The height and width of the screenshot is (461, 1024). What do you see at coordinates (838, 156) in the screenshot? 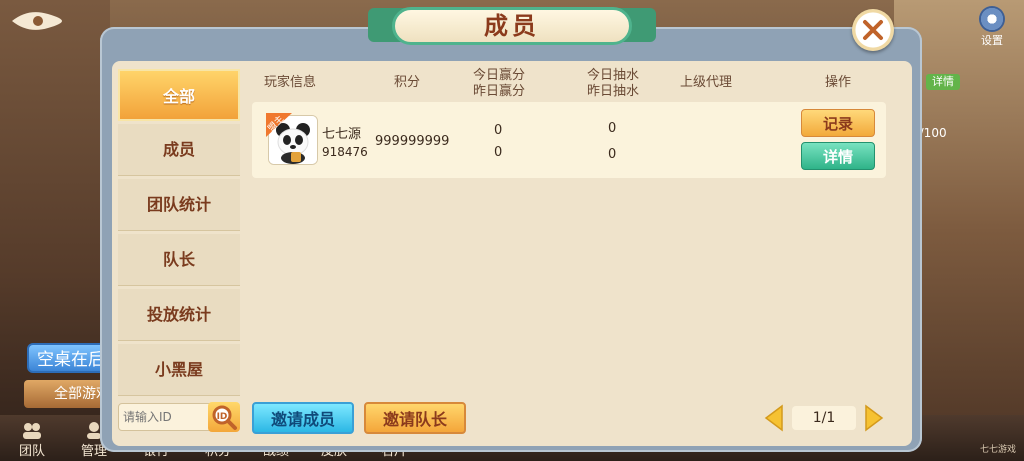
I see `detail-button: 详情` at bounding box center [838, 156].